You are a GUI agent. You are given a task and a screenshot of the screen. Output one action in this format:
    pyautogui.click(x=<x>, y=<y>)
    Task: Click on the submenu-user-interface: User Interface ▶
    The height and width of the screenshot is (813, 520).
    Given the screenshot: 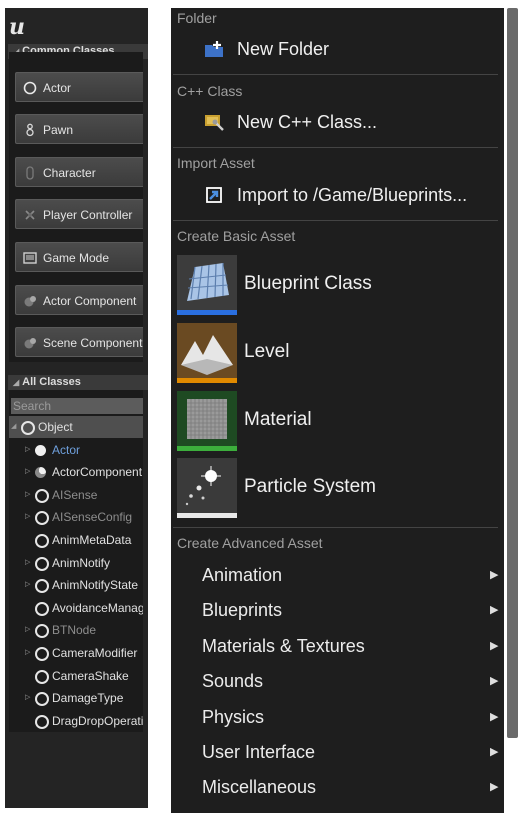 What is the action you would take?
    pyautogui.click(x=337, y=752)
    